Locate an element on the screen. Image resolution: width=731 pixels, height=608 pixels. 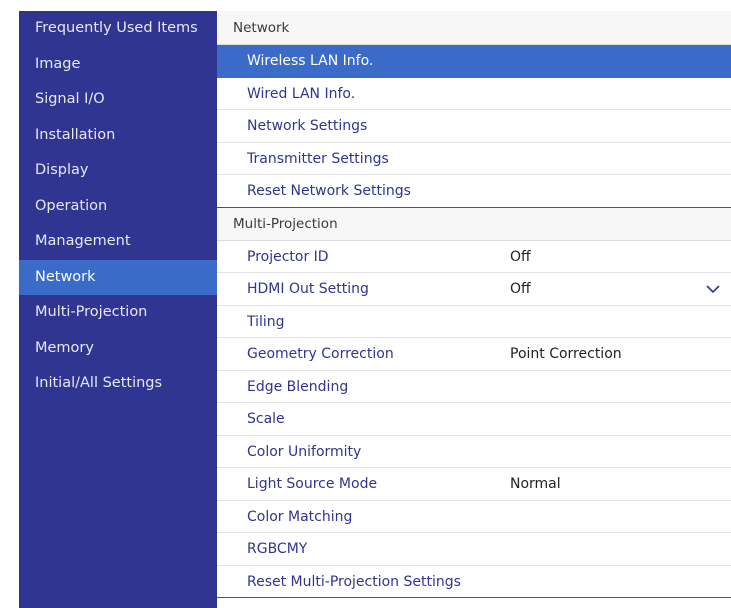
sidebar-item-installation: Installation is located at coordinates (118, 136).